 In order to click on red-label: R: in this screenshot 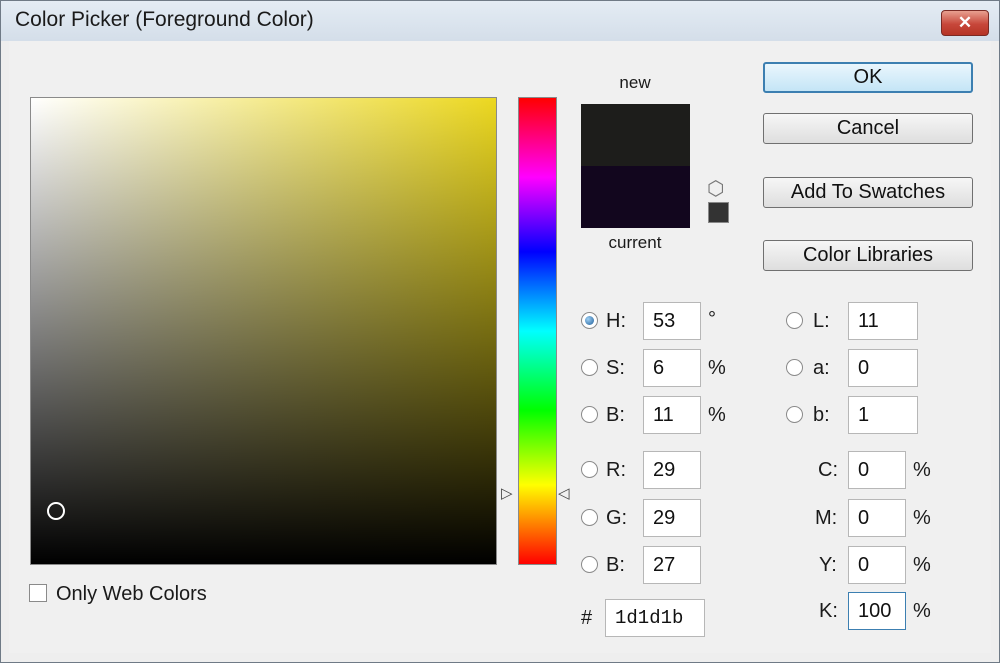, I will do `click(616, 470)`.